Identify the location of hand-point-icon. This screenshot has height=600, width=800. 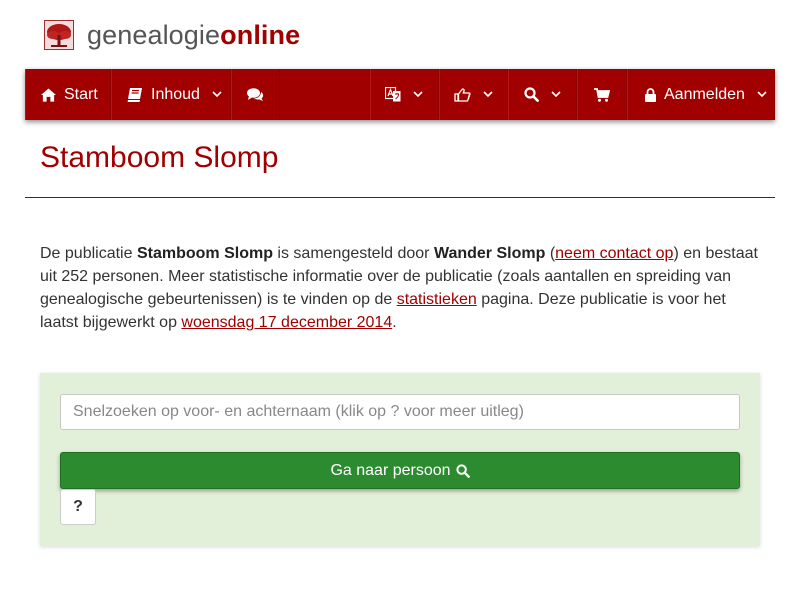
(462, 94).